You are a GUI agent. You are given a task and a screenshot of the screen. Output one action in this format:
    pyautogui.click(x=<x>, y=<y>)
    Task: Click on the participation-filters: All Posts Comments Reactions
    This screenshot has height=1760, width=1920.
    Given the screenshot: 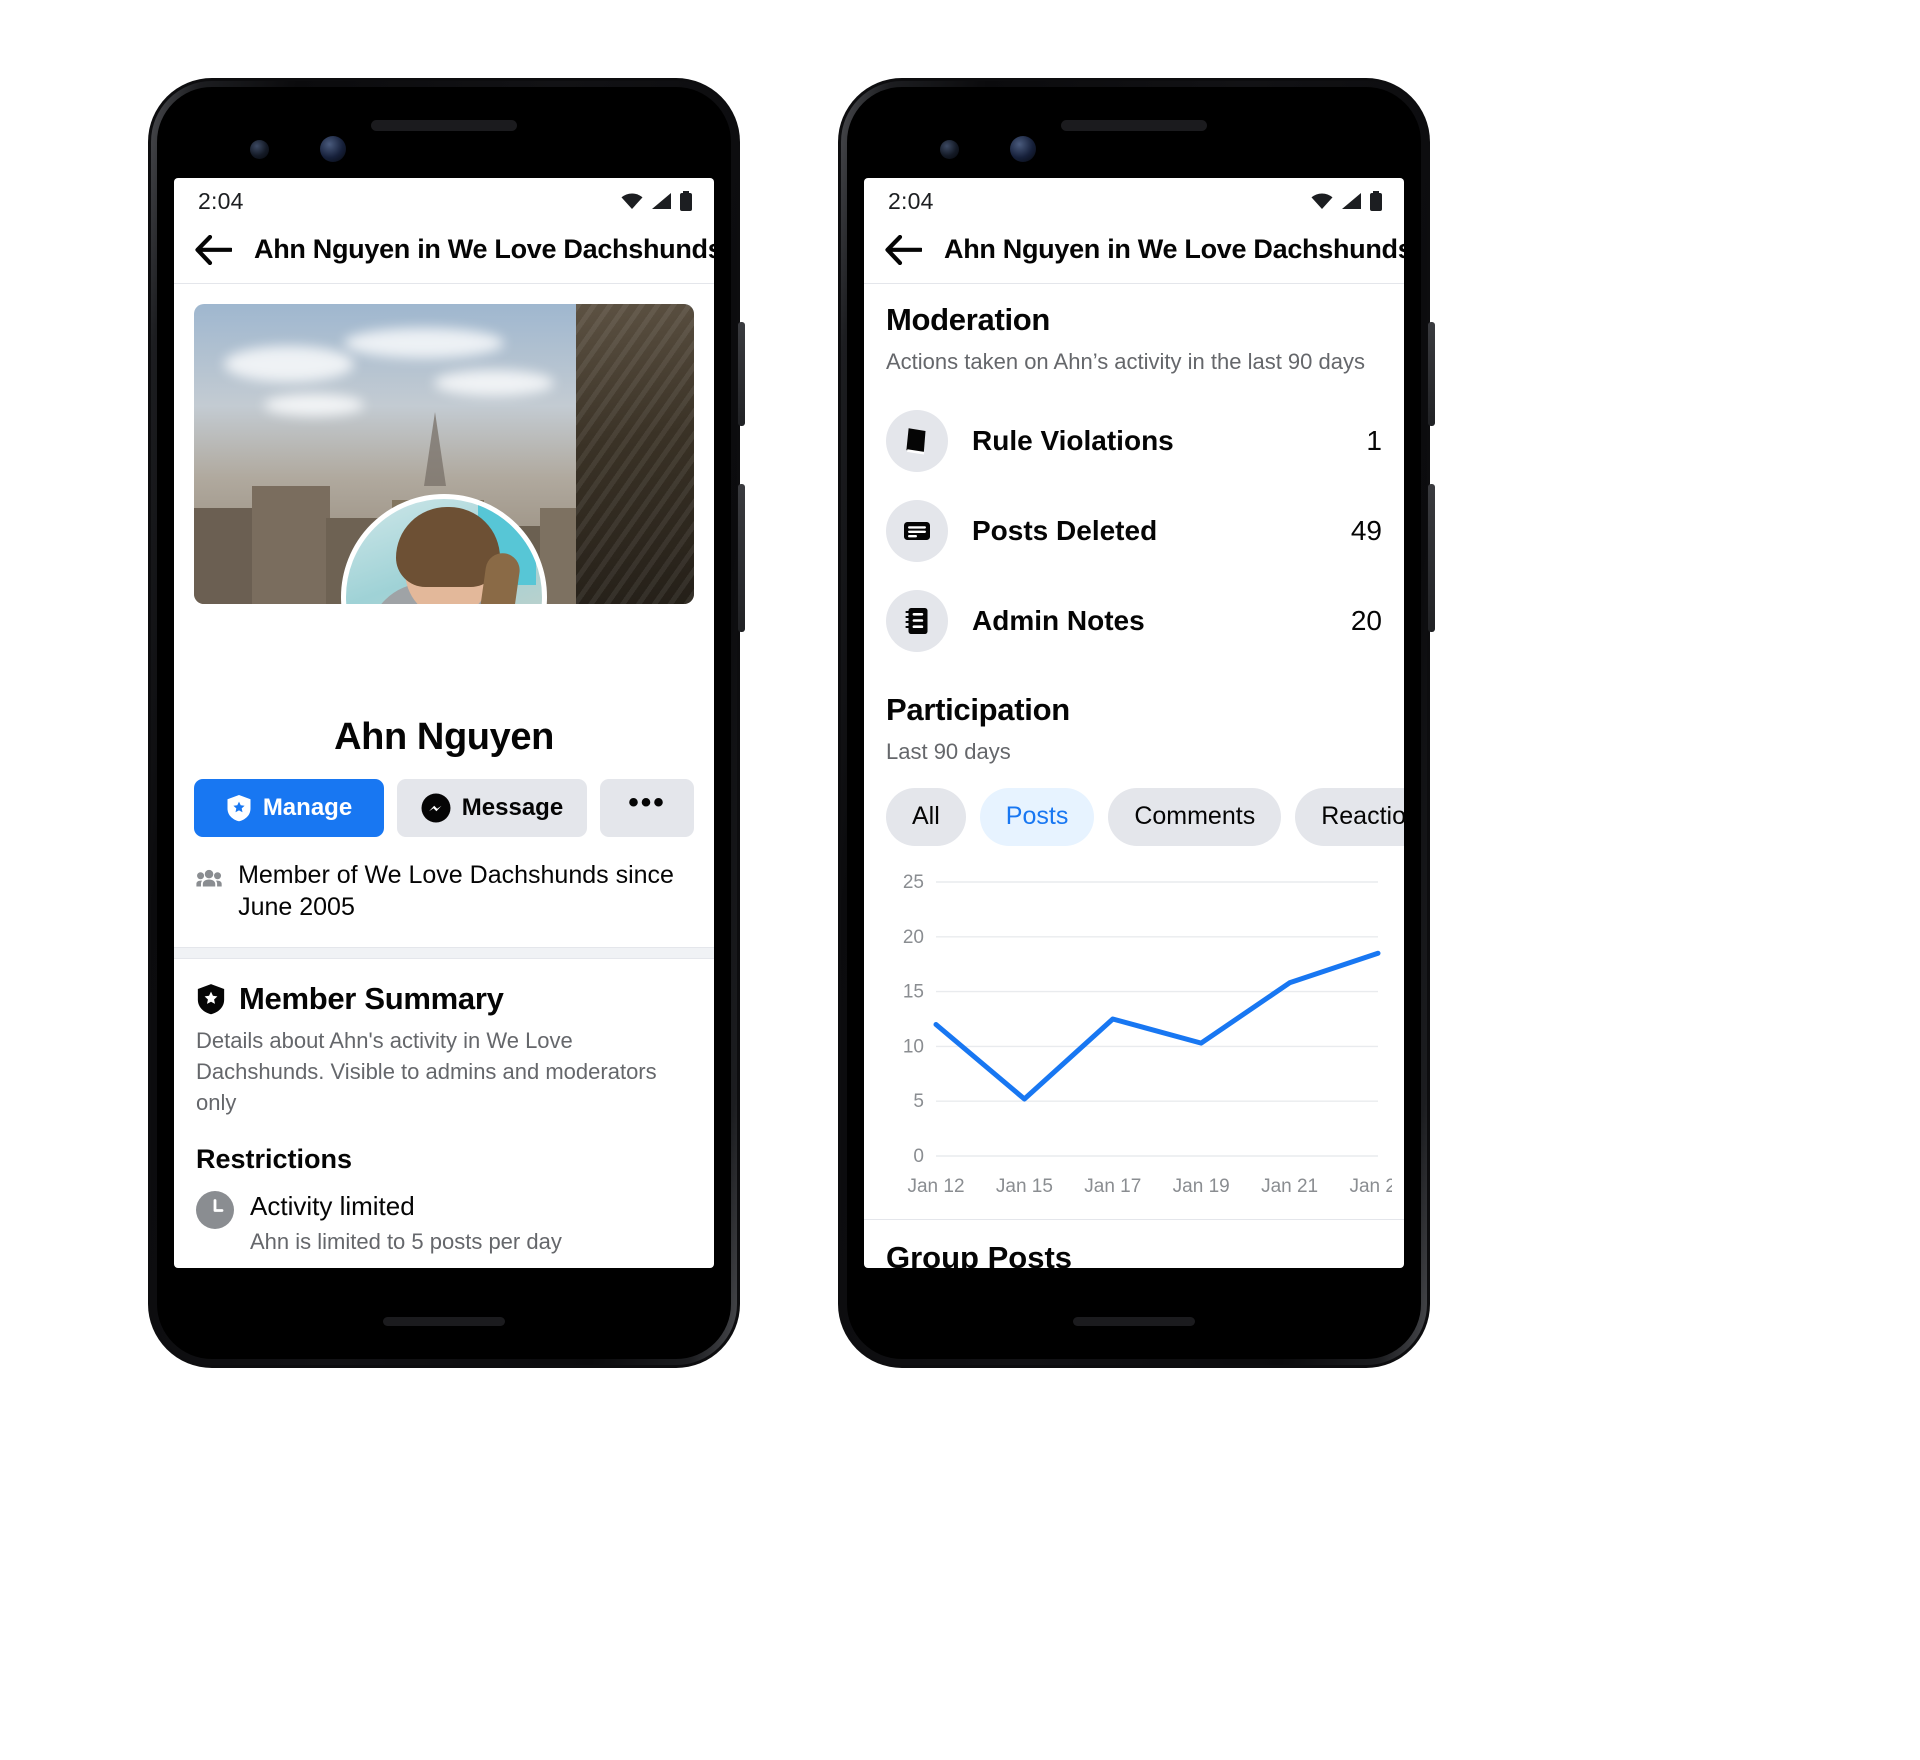 What is the action you would take?
    pyautogui.click(x=1134, y=807)
    